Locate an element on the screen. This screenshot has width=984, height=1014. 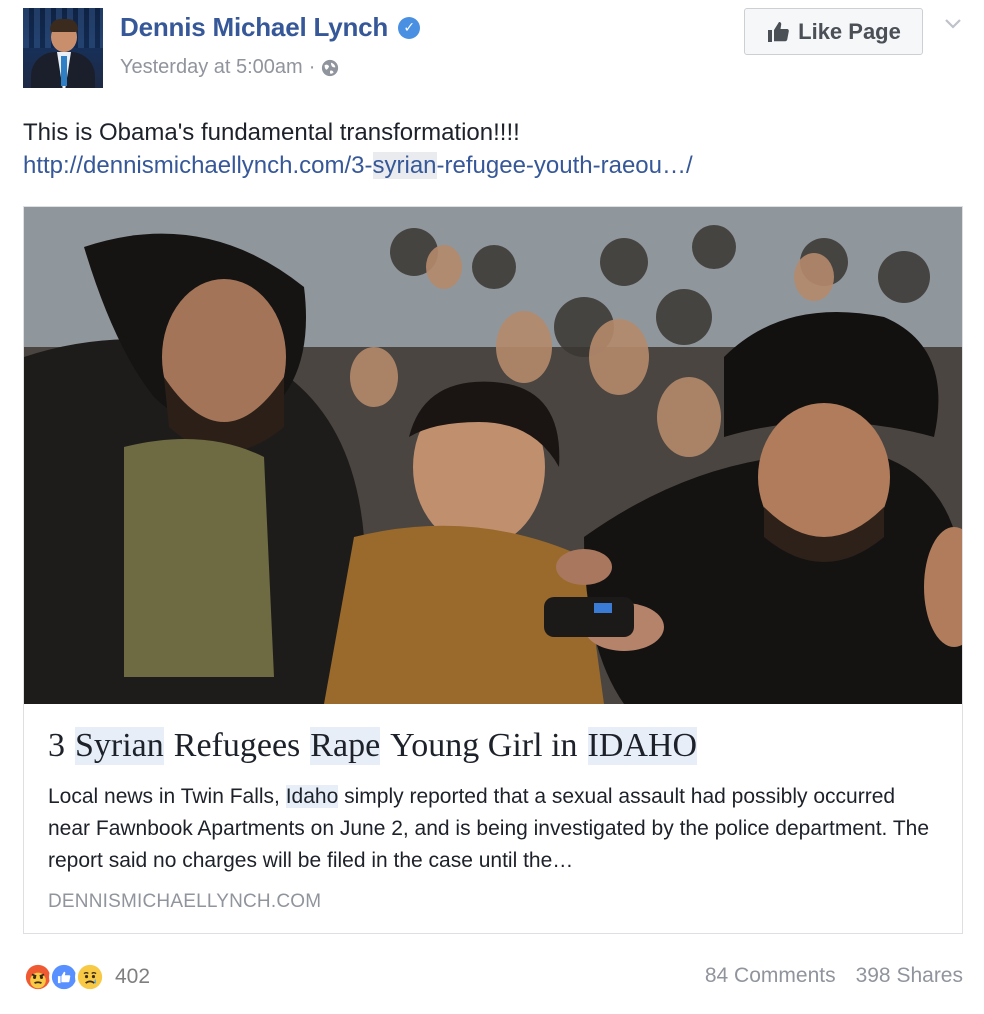
reactions-summary: 402 is located at coordinates (86, 977).